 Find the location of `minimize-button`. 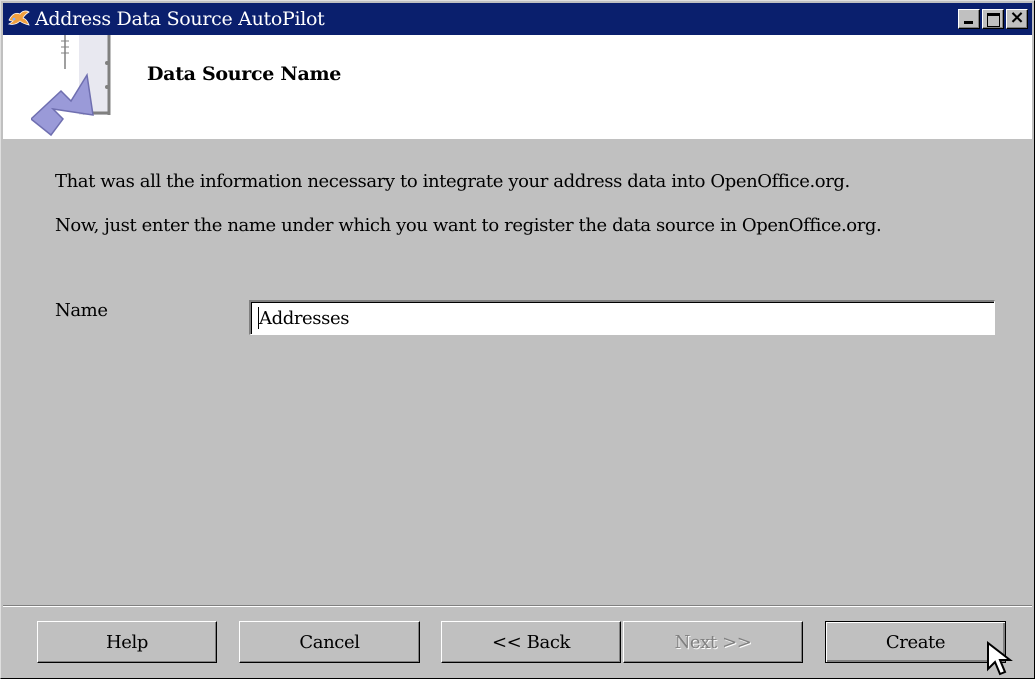

minimize-button is located at coordinates (969, 19).